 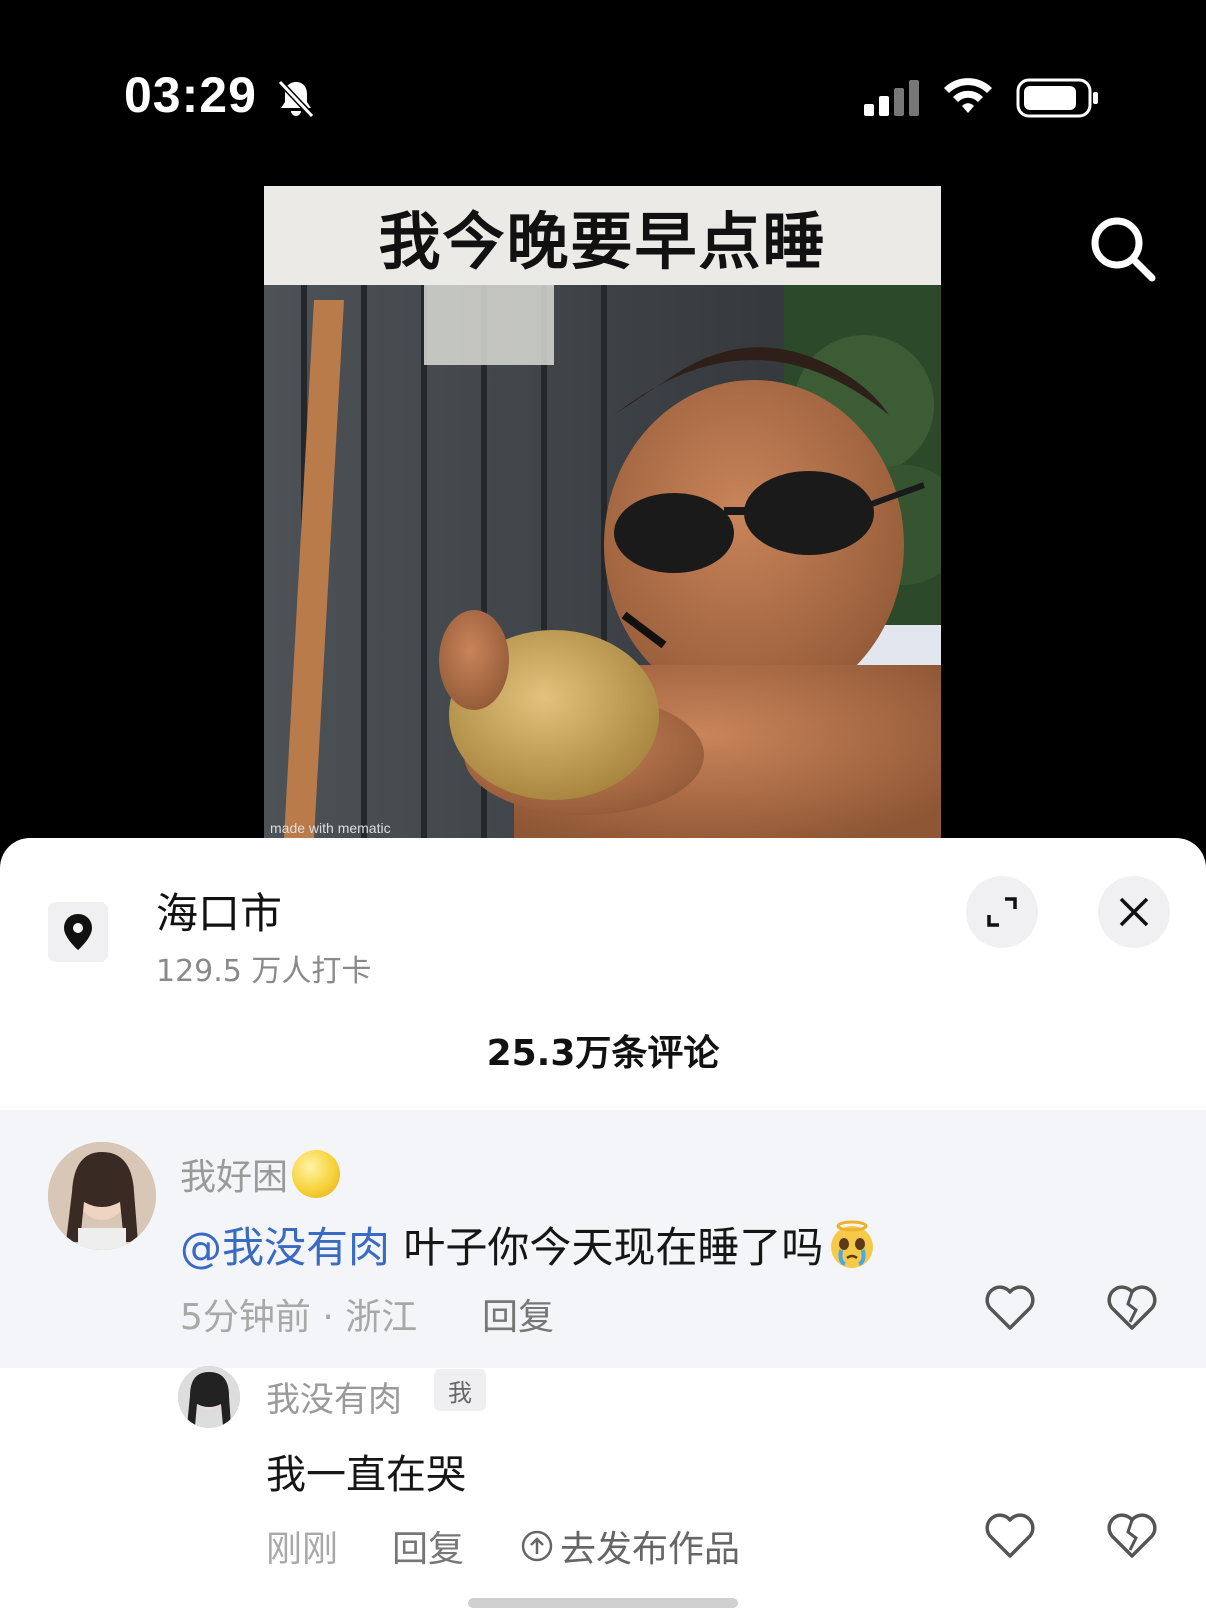 I want to click on search-icon, so click(x=1123, y=249).